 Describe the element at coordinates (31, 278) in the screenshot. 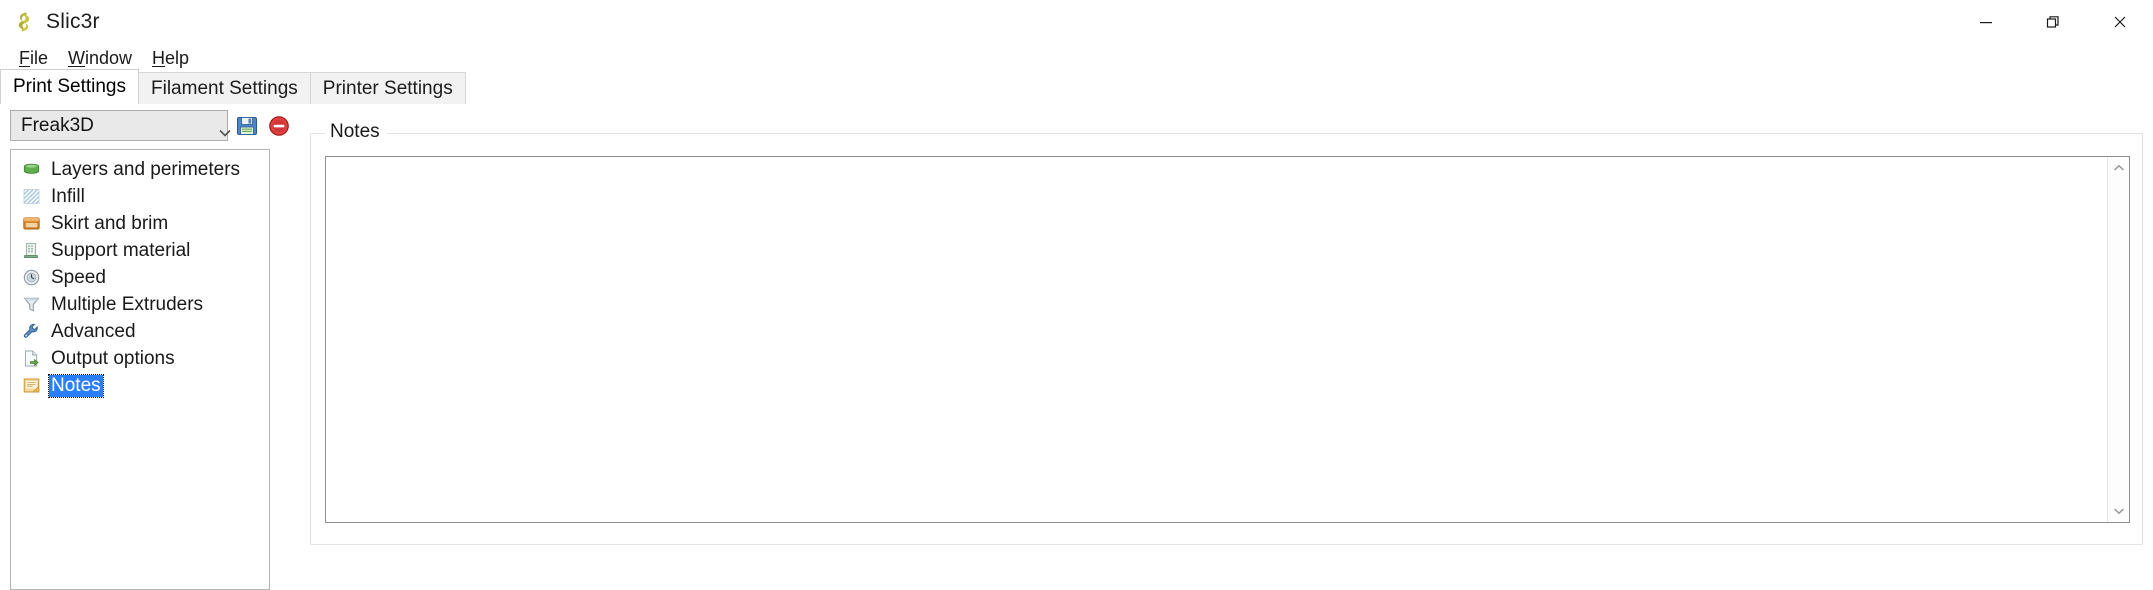

I see `speed-clock-icon` at that location.